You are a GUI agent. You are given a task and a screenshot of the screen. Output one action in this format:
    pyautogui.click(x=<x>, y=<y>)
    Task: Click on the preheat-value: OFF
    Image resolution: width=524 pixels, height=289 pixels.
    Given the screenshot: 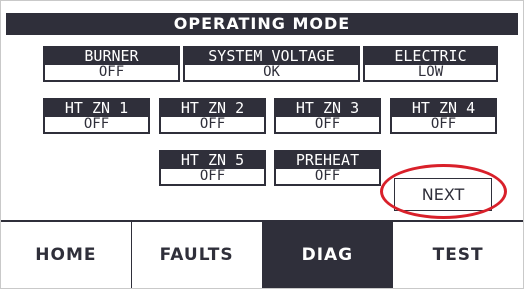 What is the action you would take?
    pyautogui.click(x=327, y=176)
    